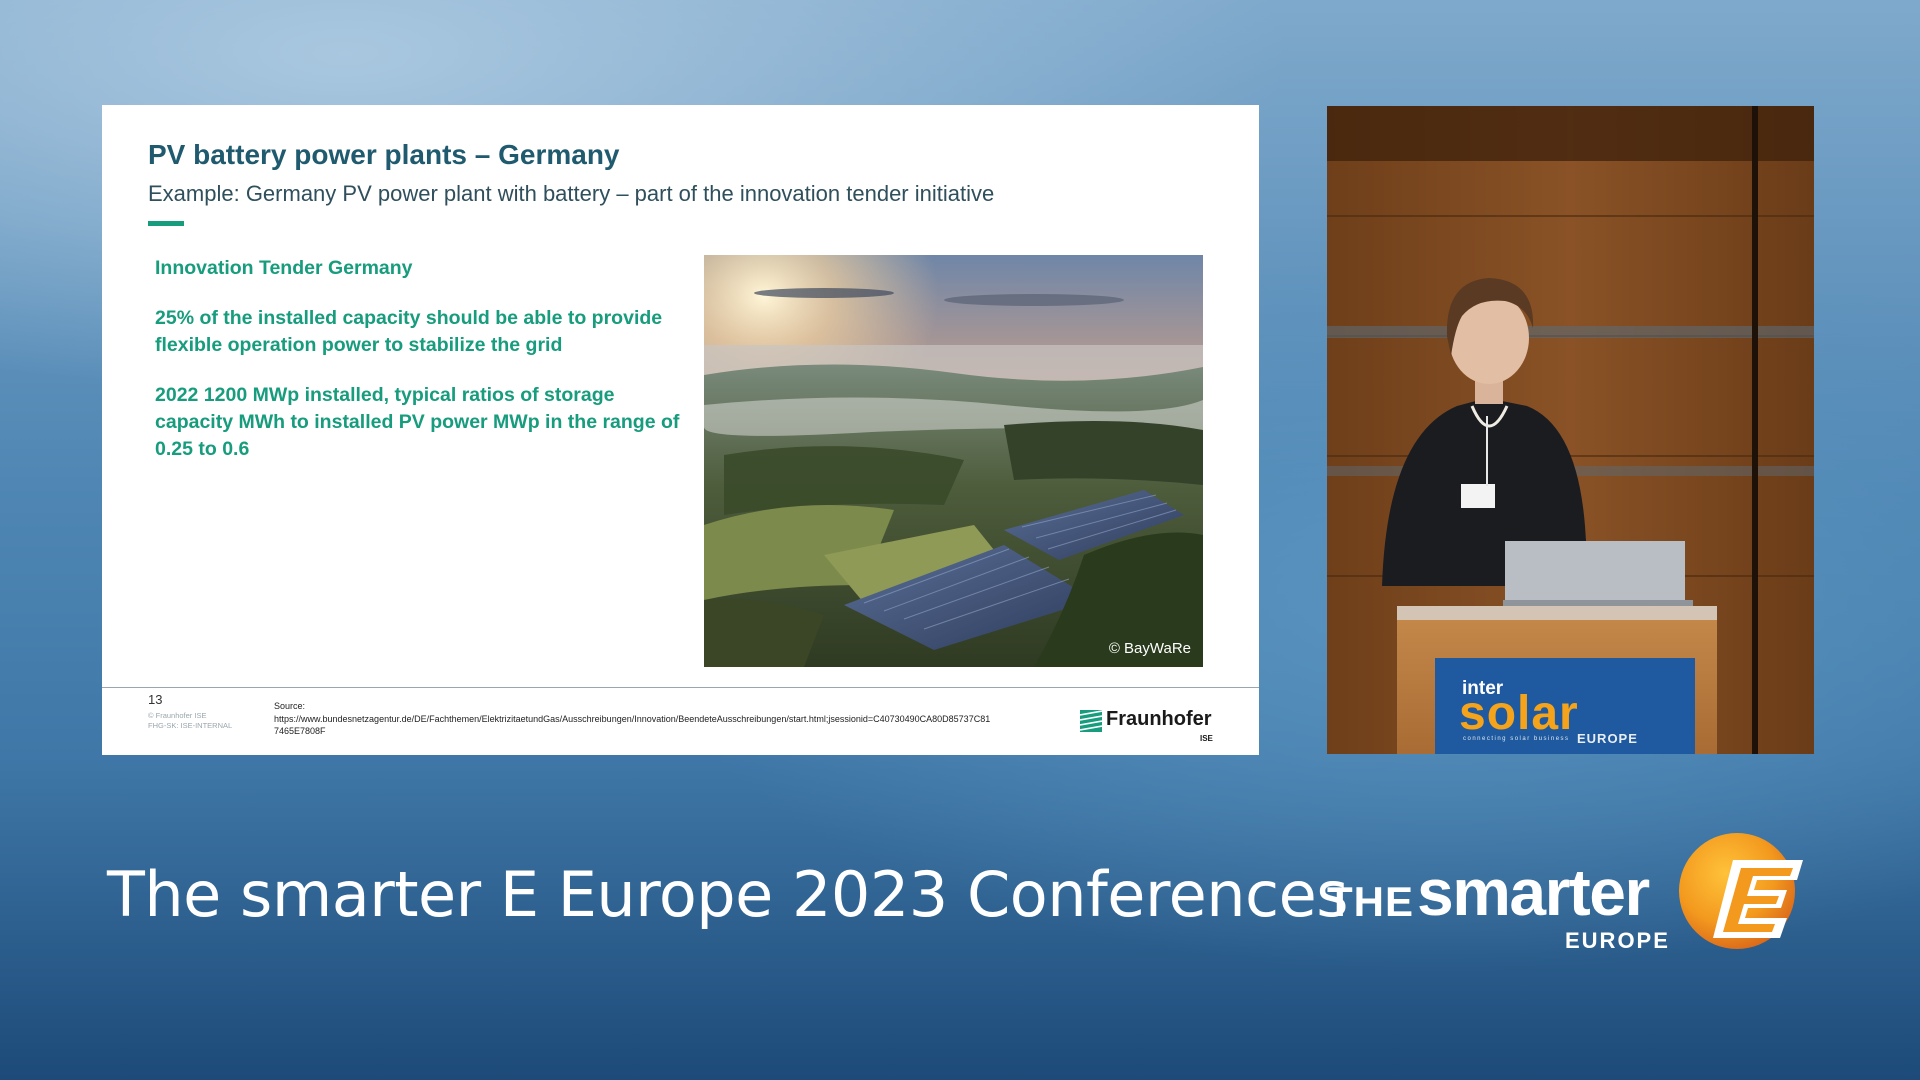  I want to click on podium-logo-tagline: connecting solar business, so click(1516, 739).